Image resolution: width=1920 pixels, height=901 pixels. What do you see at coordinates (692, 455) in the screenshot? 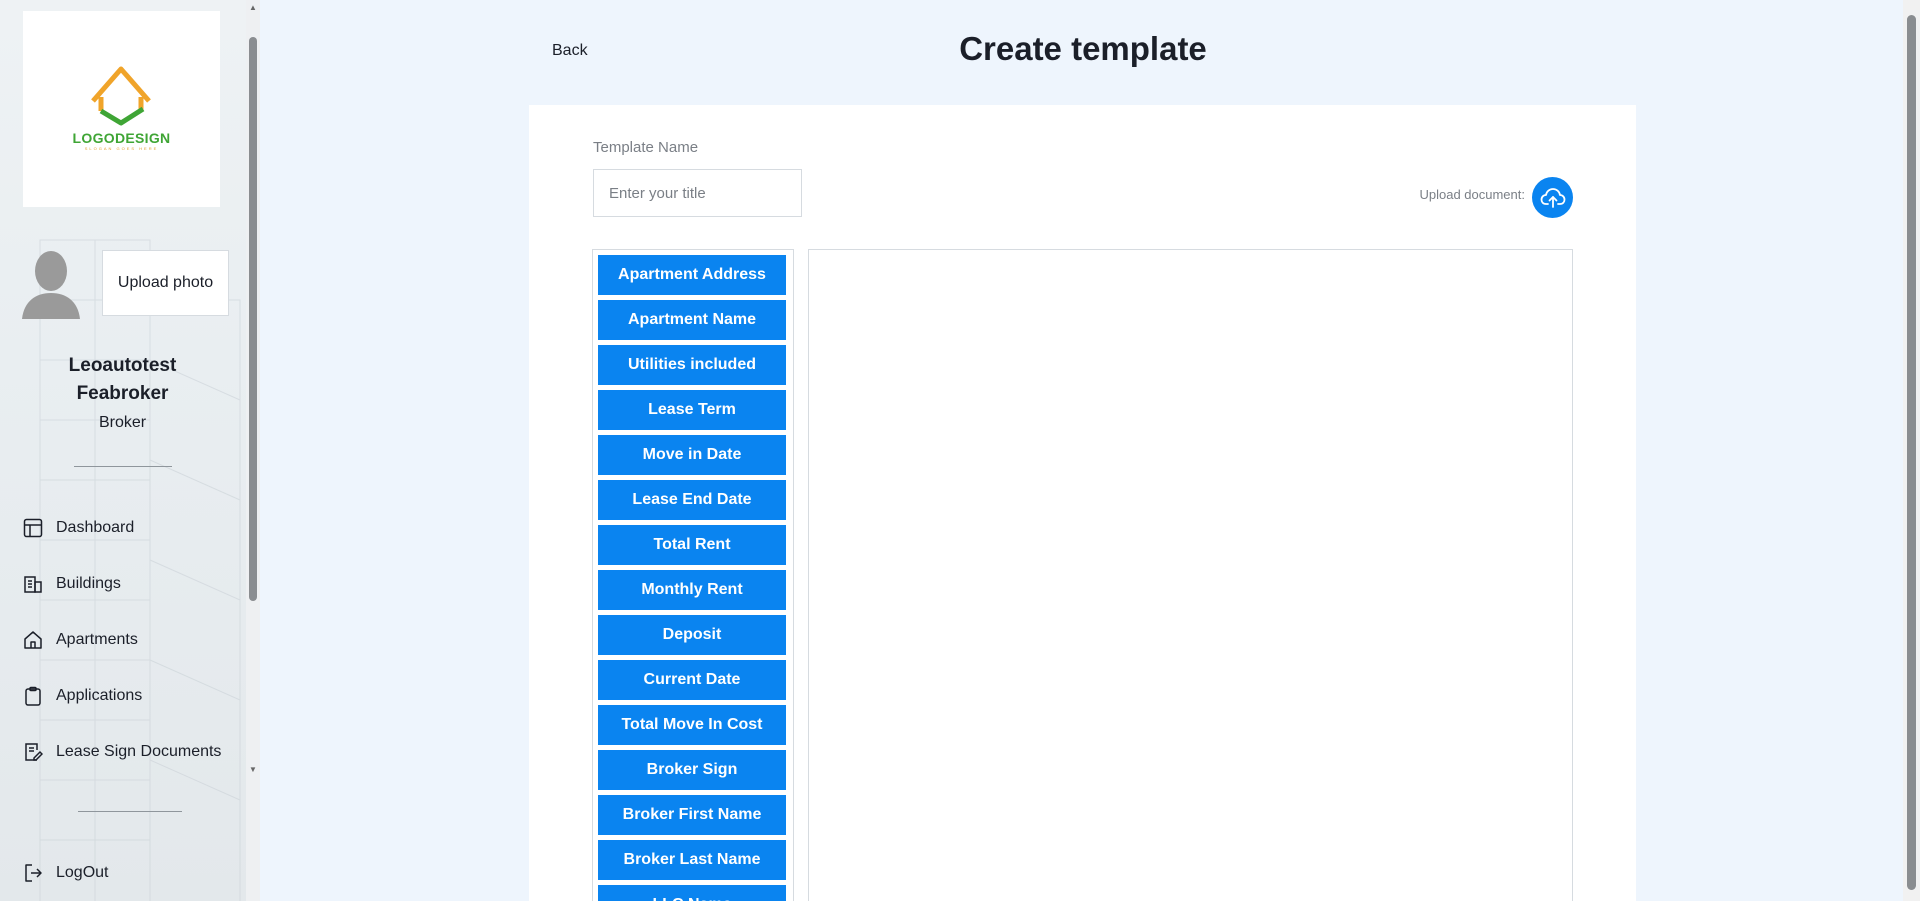
I see `field-button-move-in-date: Move in Date` at bounding box center [692, 455].